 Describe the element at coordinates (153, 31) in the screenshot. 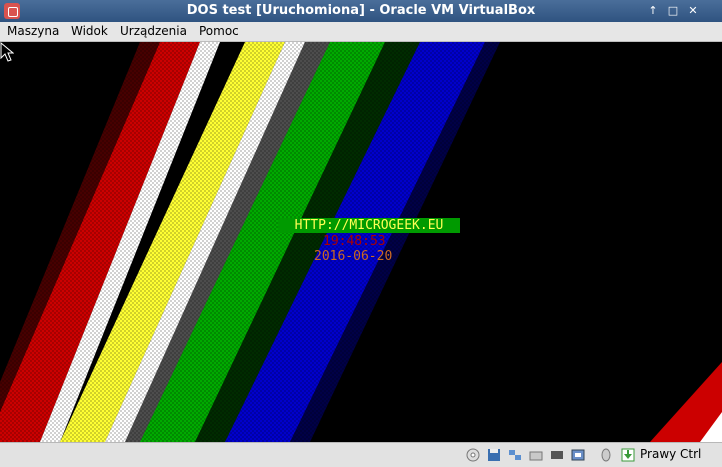

I see `menu-urzadzenia: Urządzenia` at that location.